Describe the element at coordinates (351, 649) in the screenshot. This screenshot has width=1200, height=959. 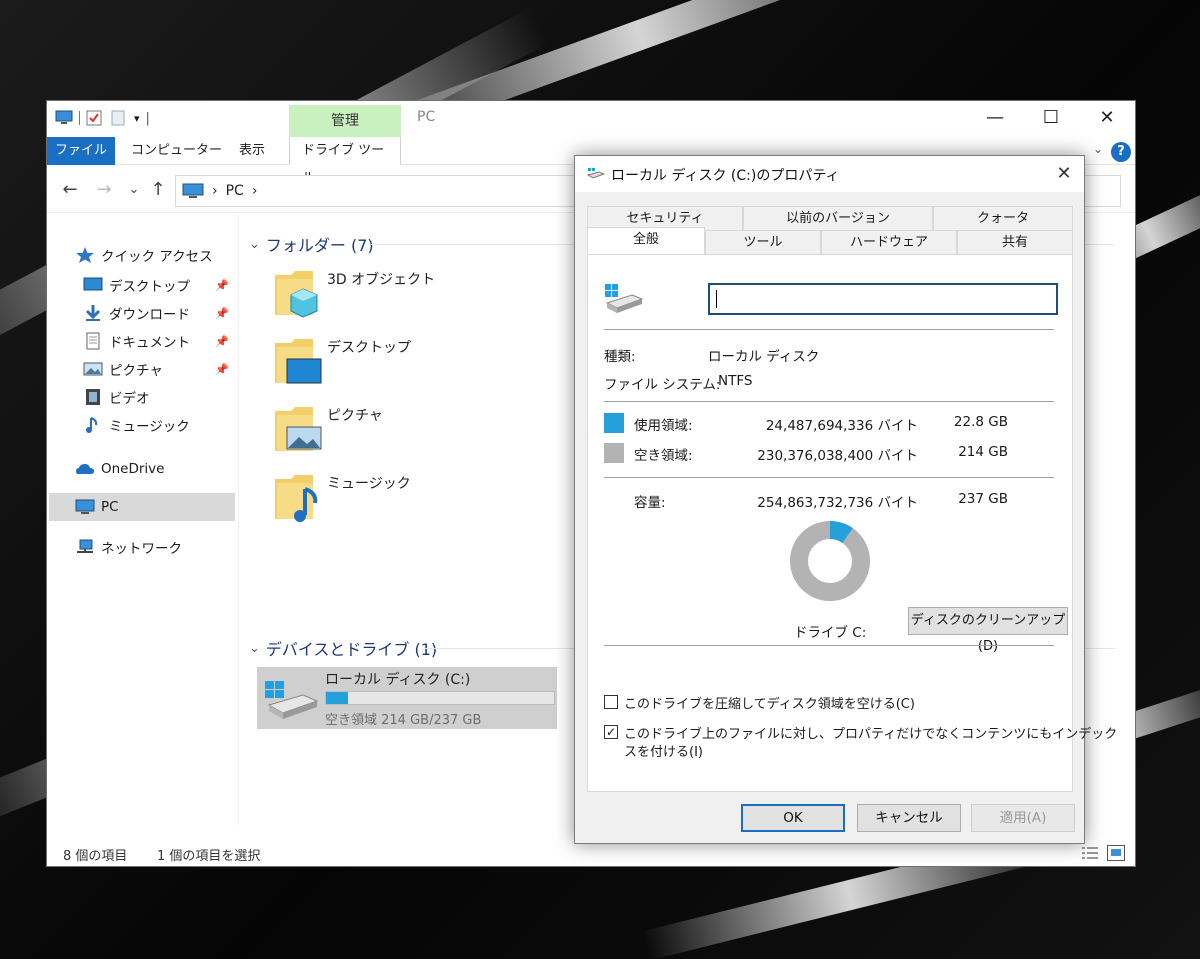
I see `group-title: デバイスとドライブ (1)` at that location.